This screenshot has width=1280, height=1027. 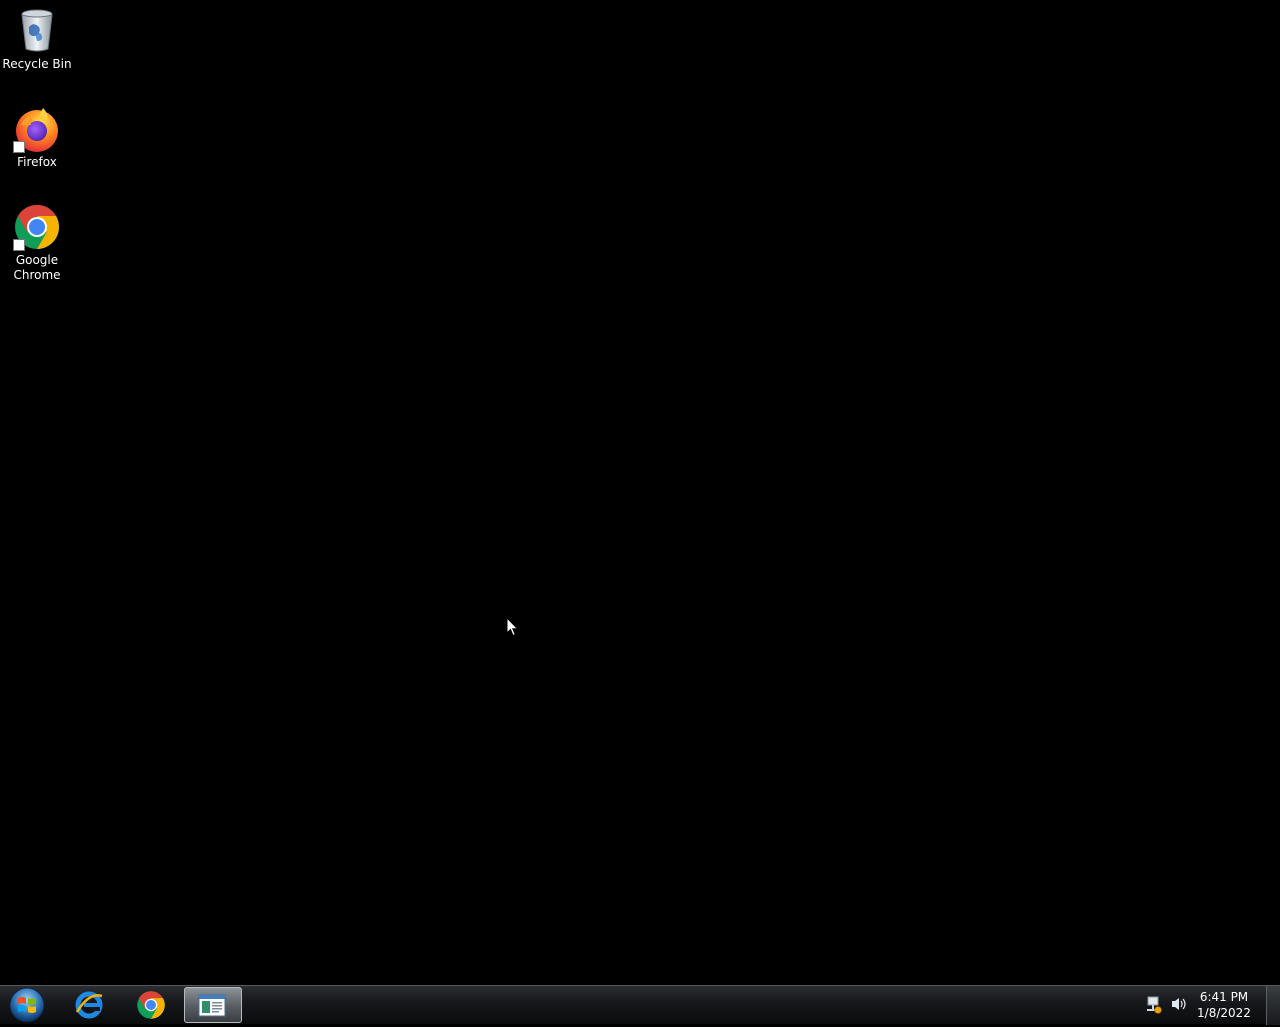 I want to click on desktop-icon-firefox: Firefox, so click(x=37, y=137).